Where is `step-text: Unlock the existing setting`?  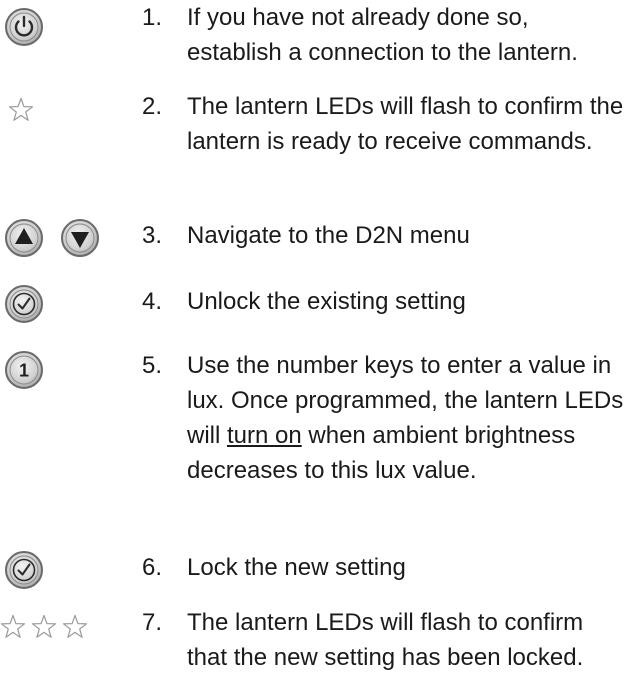
step-text: Unlock the existing setting is located at coordinates (326, 301).